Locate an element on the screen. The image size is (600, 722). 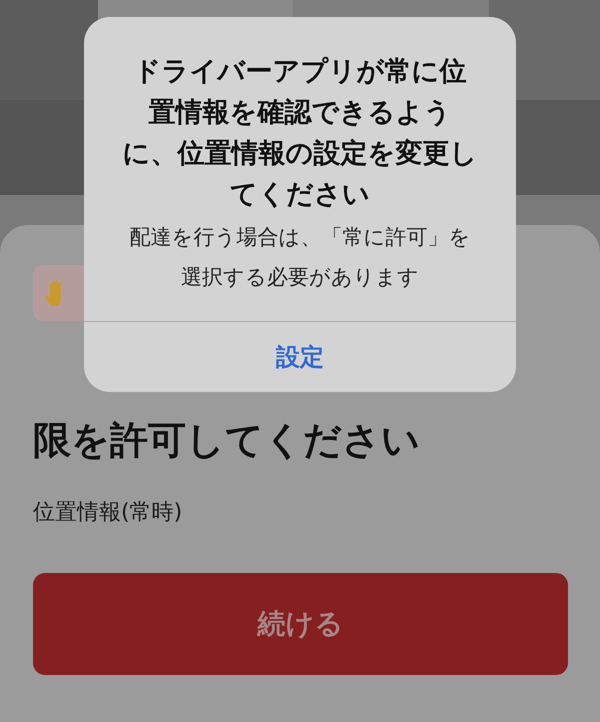
alert-title: ドライバーアプリが常に位置情報を確認できるように、位置情報の設定を変更してください is located at coordinates (300, 133).